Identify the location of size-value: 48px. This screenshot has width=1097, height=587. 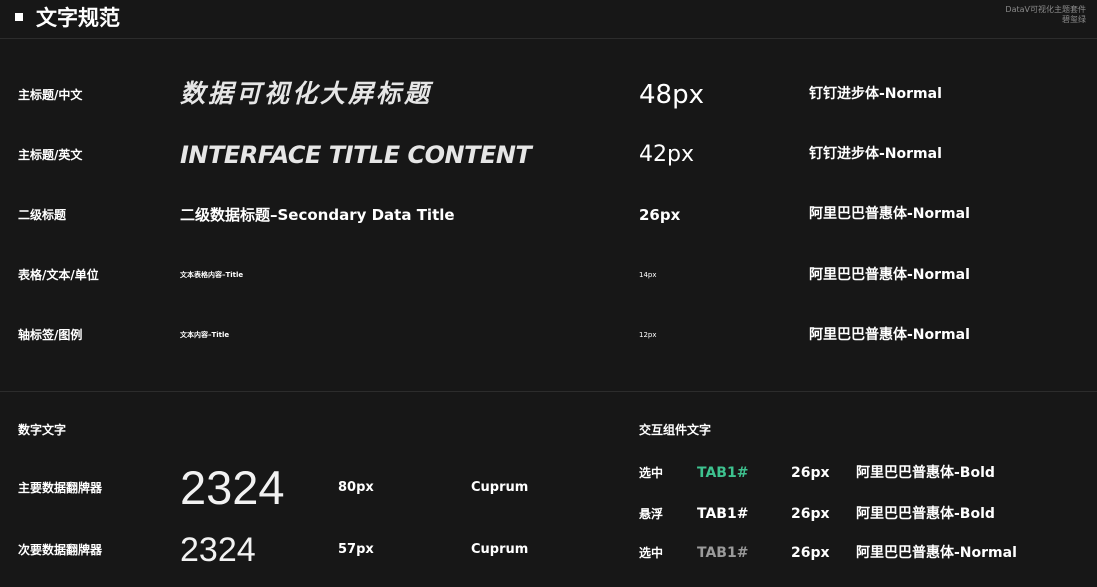
(671, 95).